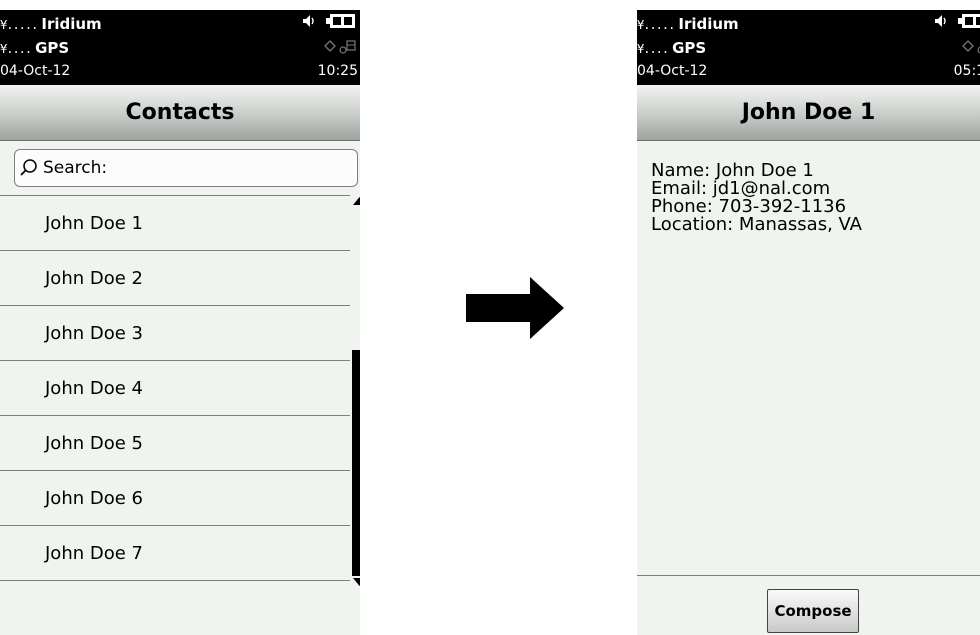  I want to click on contact-name: John Doe 2, so click(94, 278).